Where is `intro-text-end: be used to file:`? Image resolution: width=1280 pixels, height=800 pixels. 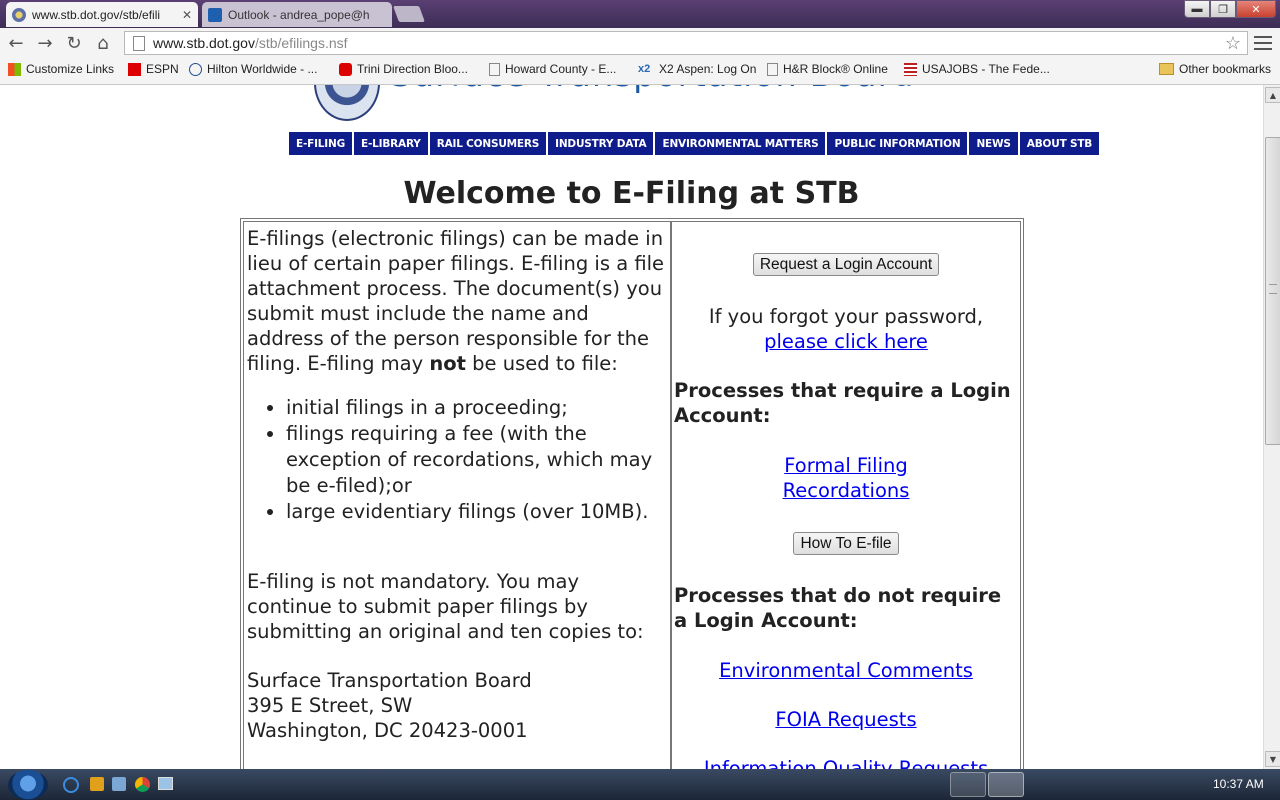
intro-text-end: be used to file: is located at coordinates (541, 363).